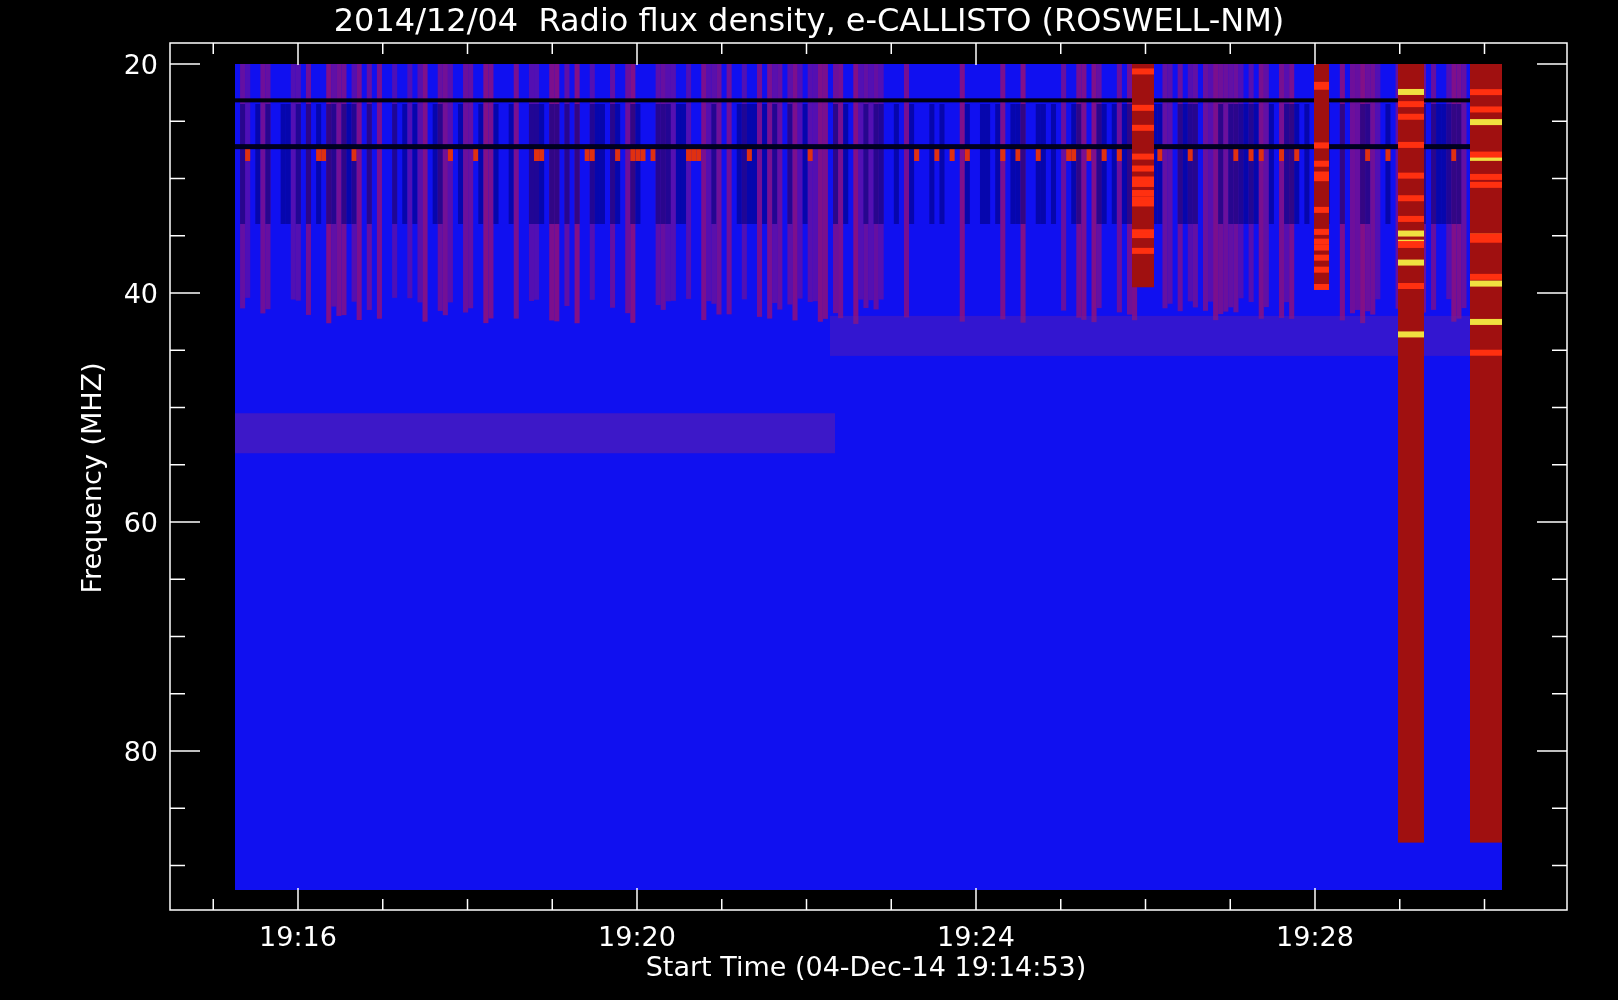  Describe the element at coordinates (140, 751) in the screenshot. I see `y-tick-label: 80` at that location.